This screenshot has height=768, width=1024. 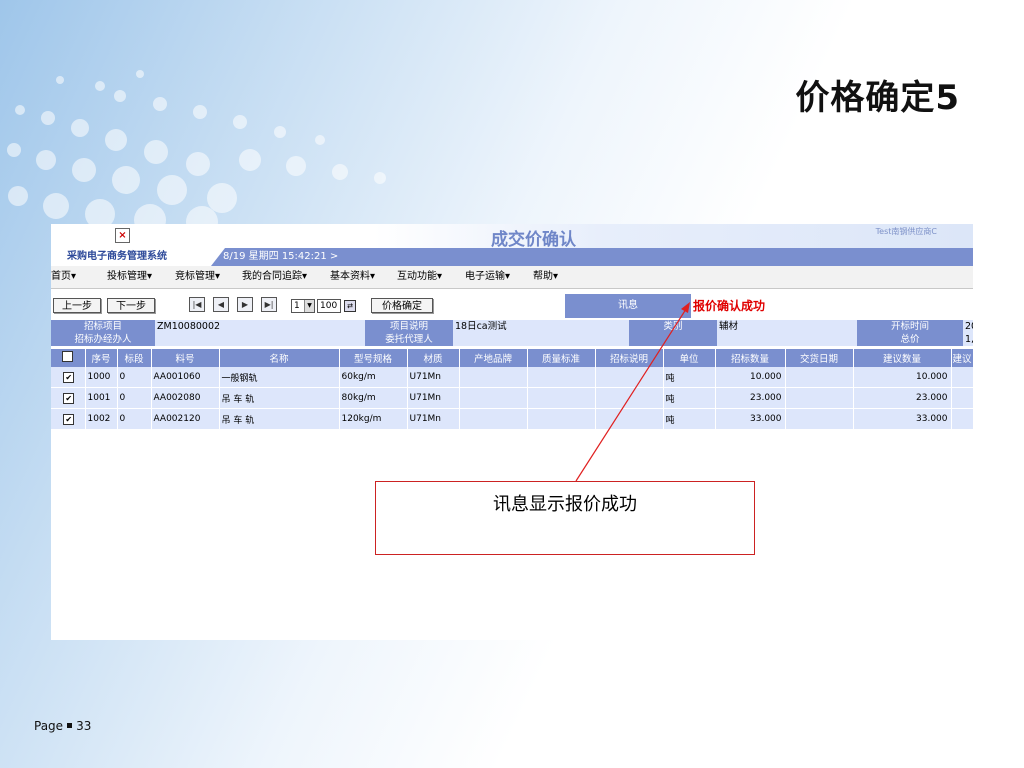 I want to click on app-bar: 采购电子商务管理系统 8/19 星期四 15:42:21 >, so click(x=512, y=257).